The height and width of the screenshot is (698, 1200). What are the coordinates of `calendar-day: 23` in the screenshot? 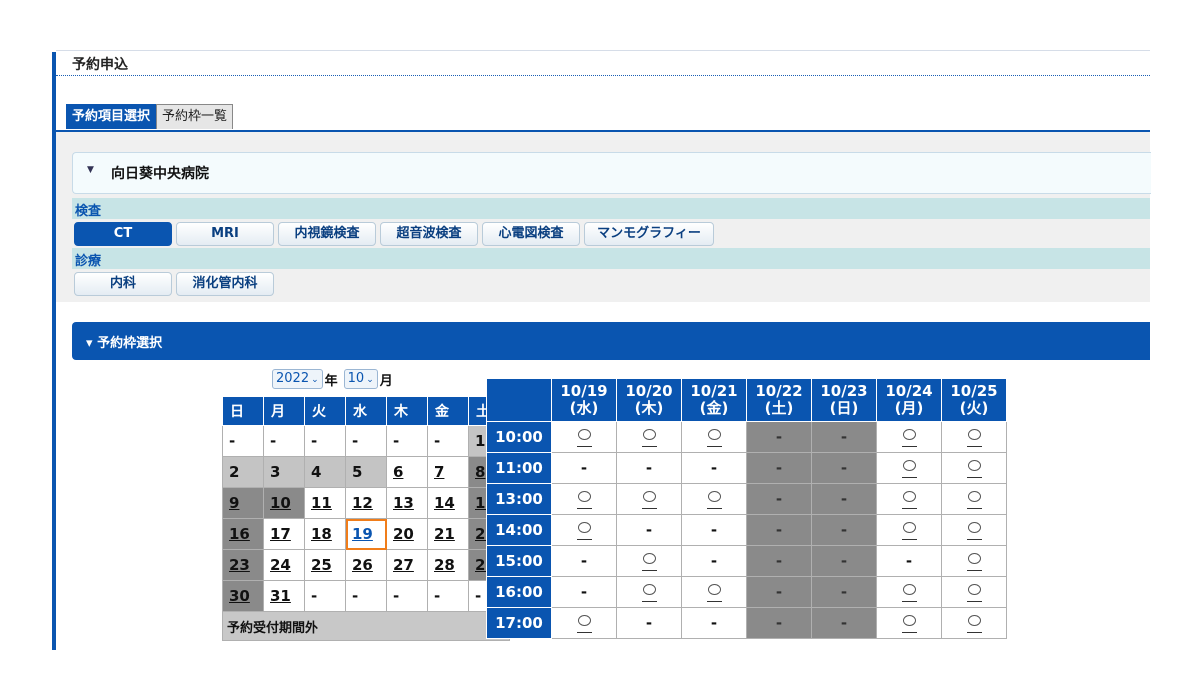 It's located at (243, 565).